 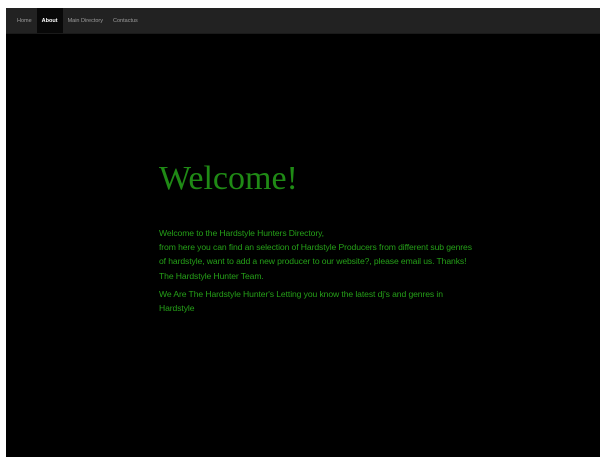 I want to click on top-navbar: Home About Main Directory Contactus, so click(x=303, y=21).